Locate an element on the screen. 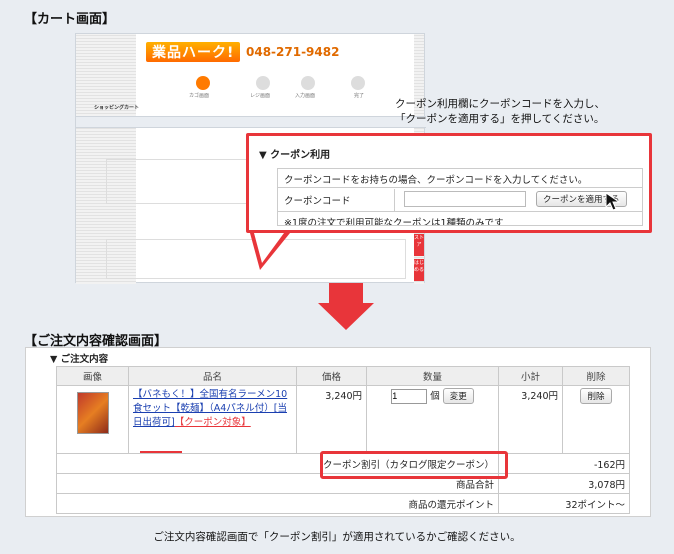 The width and height of the screenshot is (674, 554). down-arrow-icon is located at coordinates (346, 316).